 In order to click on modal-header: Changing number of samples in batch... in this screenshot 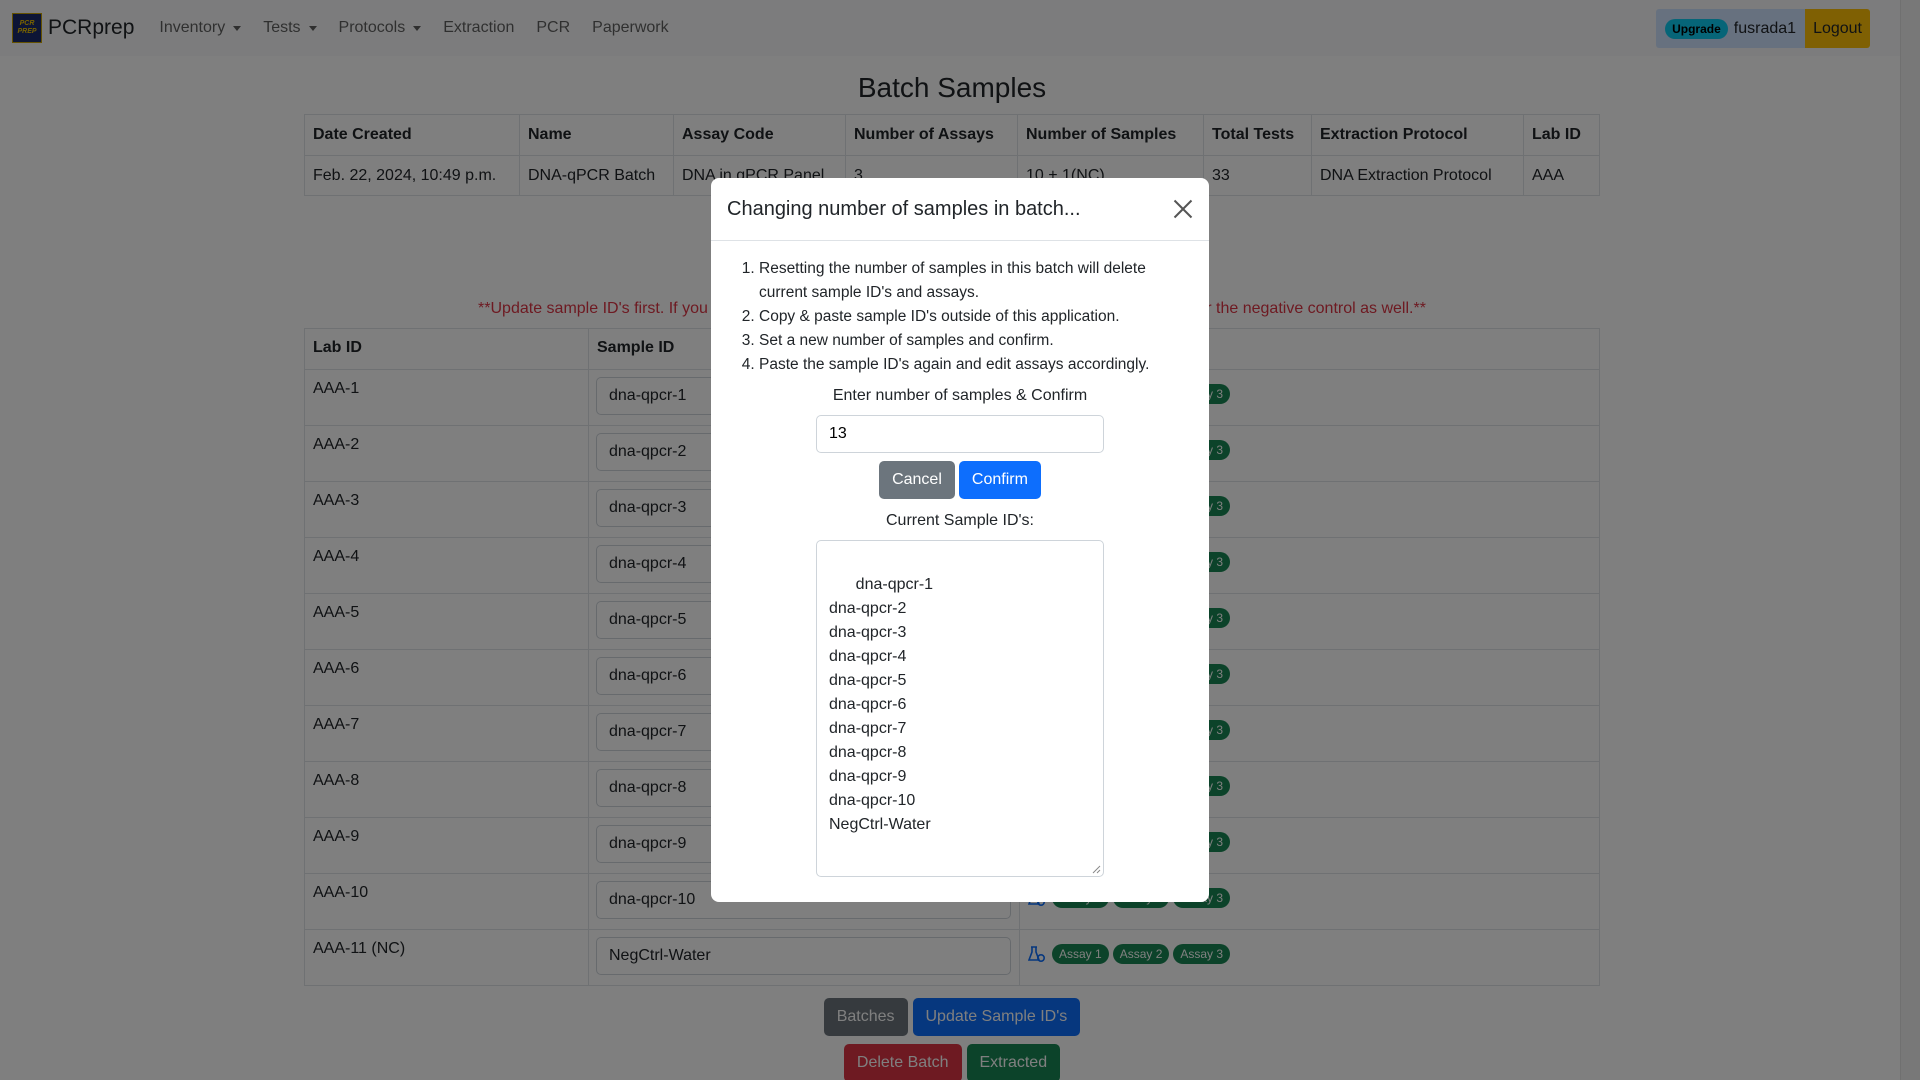, I will do `click(960, 209)`.